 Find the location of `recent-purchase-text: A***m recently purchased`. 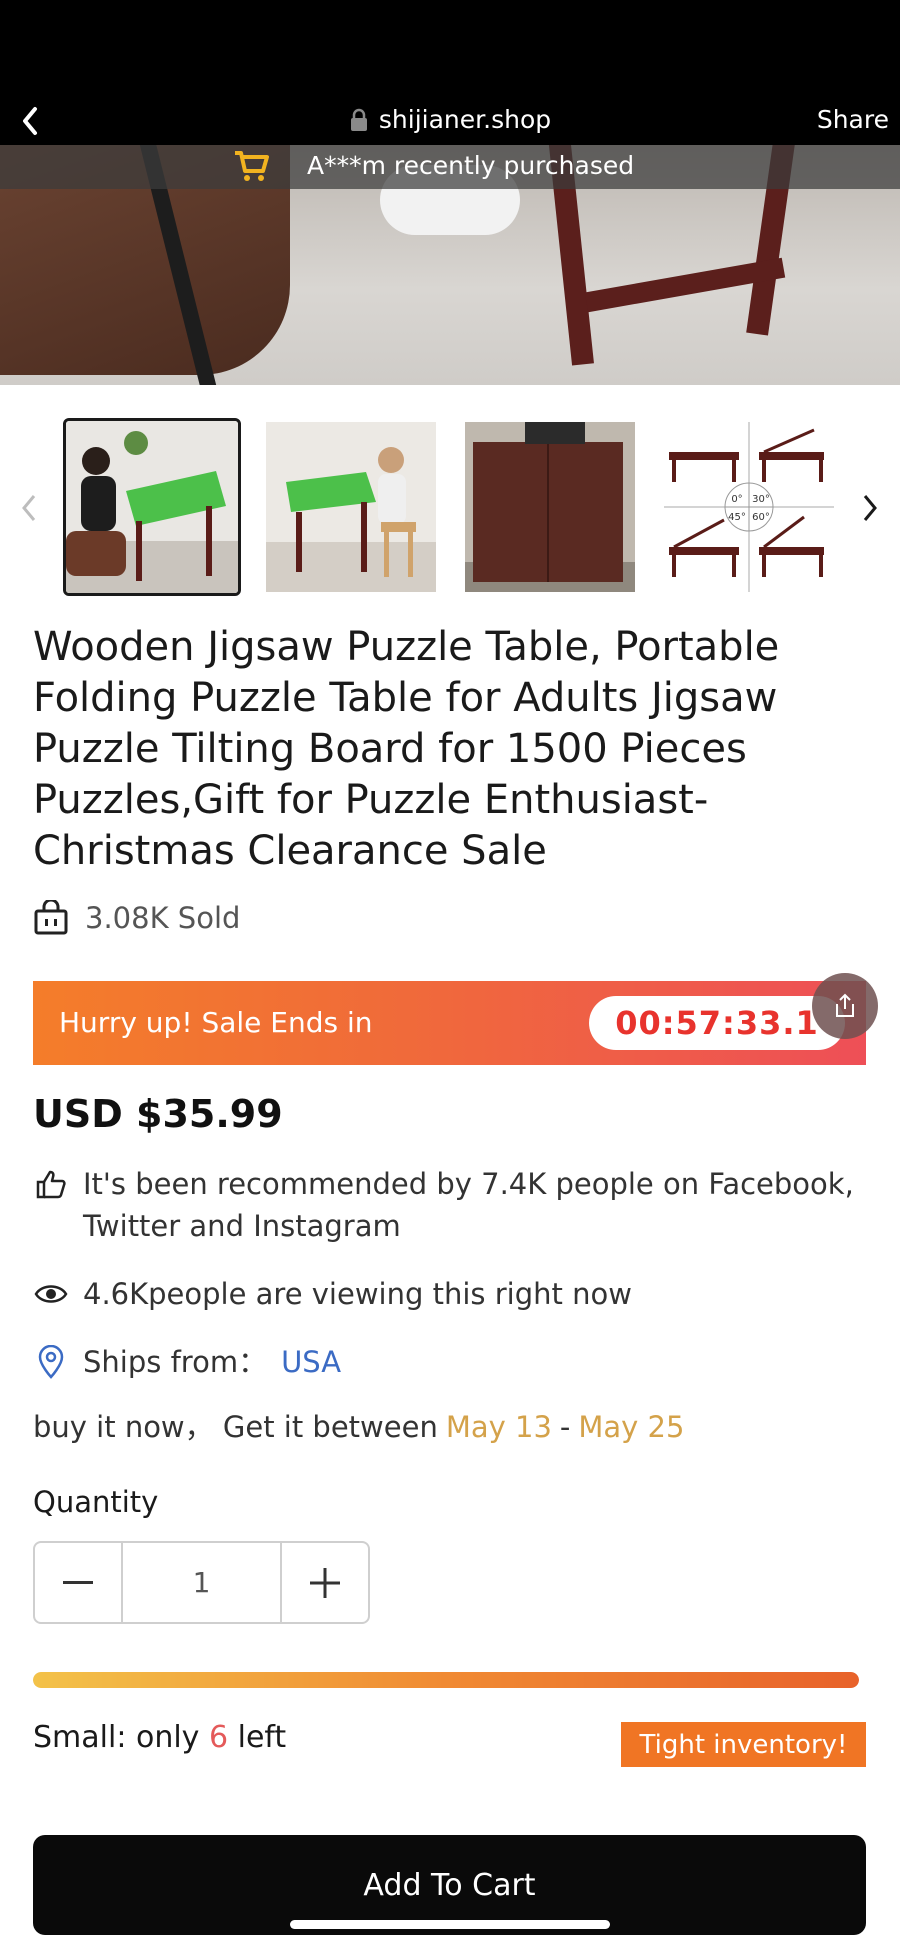

recent-purchase-text: A***m recently purchased is located at coordinates (471, 165).